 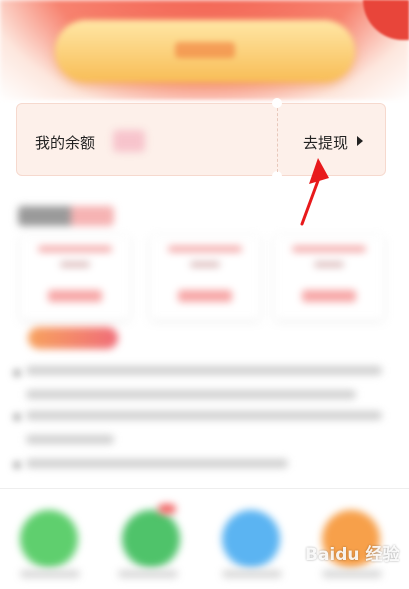 What do you see at coordinates (167, 509) in the screenshot?
I see `notification-badge` at bounding box center [167, 509].